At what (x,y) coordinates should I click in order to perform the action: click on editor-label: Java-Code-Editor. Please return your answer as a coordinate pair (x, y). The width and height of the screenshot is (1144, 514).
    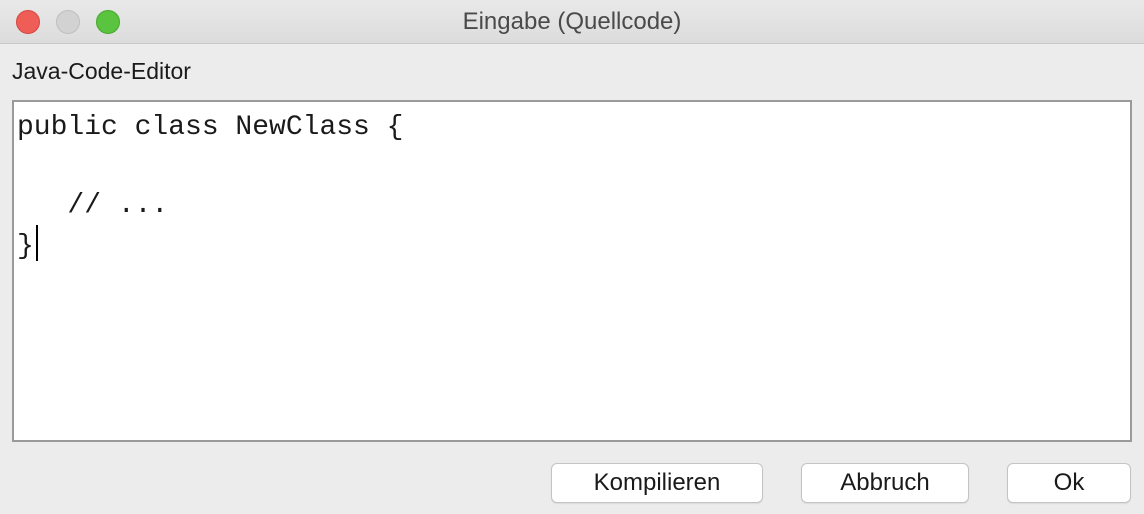
    Looking at the image, I should click on (101, 71).